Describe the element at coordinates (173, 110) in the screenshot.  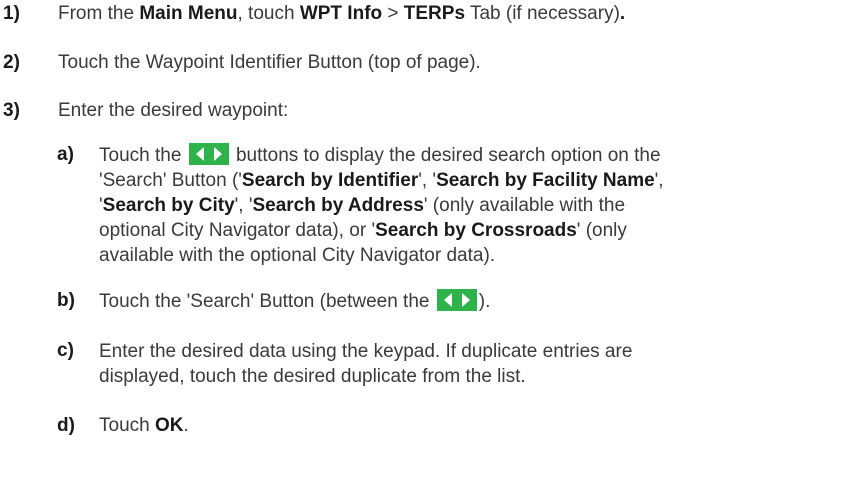
I see `step-text: Enter the desired waypoint:` at that location.